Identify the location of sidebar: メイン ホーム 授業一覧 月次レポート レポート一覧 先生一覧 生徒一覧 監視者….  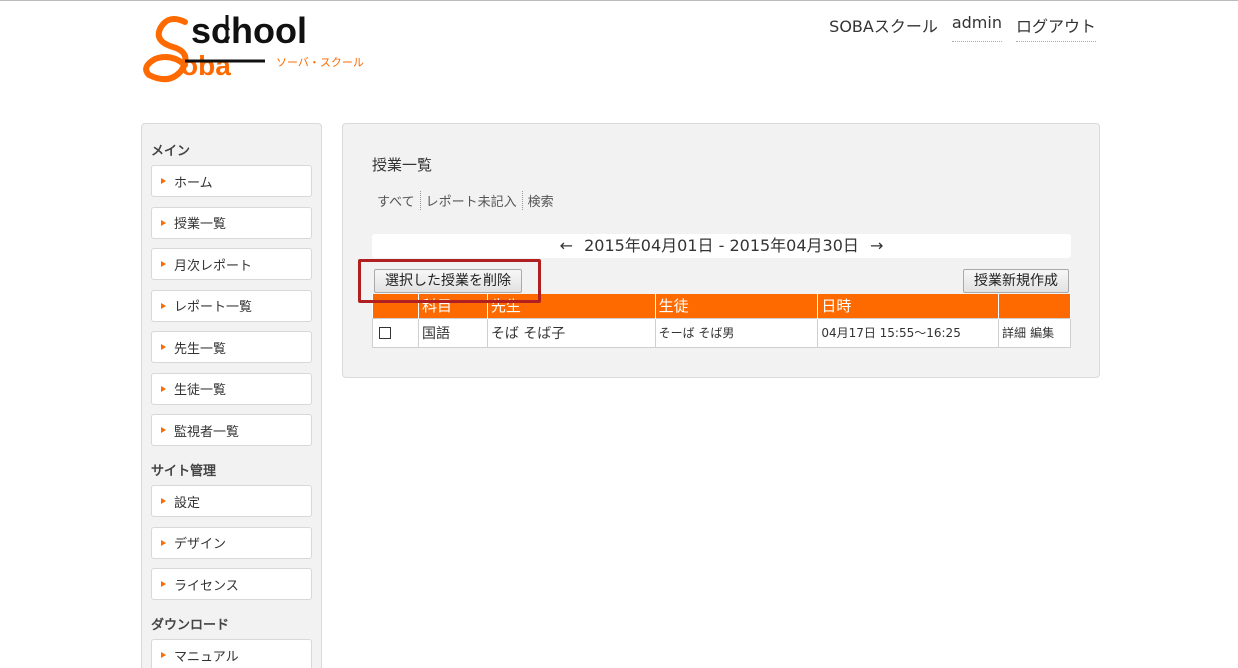
(231, 395).